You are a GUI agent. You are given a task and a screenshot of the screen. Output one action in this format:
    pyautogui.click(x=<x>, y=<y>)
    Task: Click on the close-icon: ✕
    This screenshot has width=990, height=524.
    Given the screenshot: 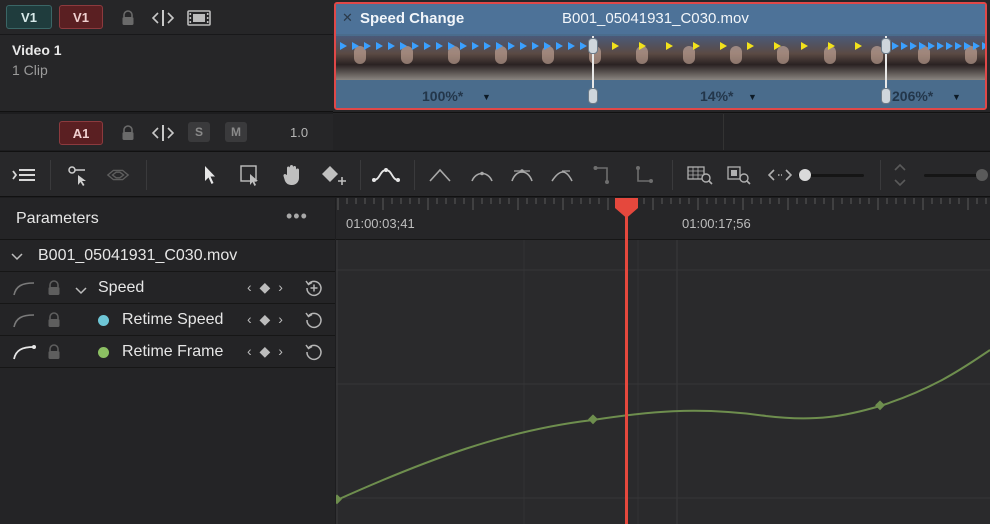 What is the action you would take?
    pyautogui.click(x=347, y=18)
    